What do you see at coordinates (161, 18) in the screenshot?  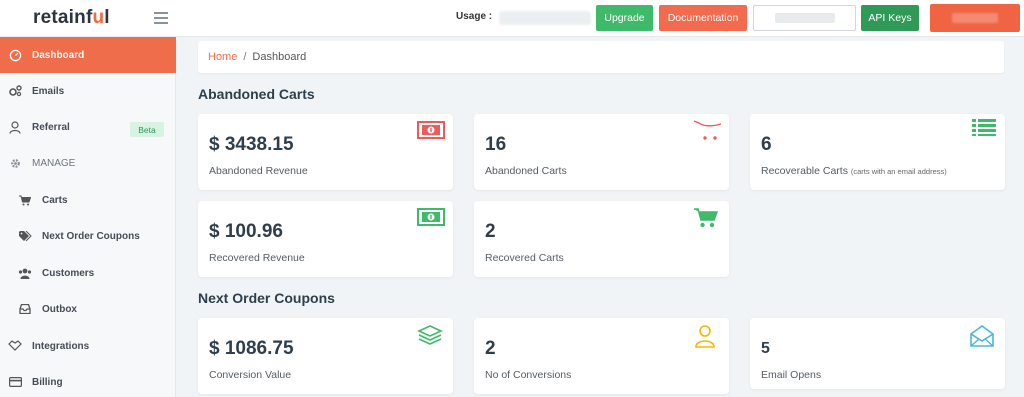 I see `menu-toggle-icon` at bounding box center [161, 18].